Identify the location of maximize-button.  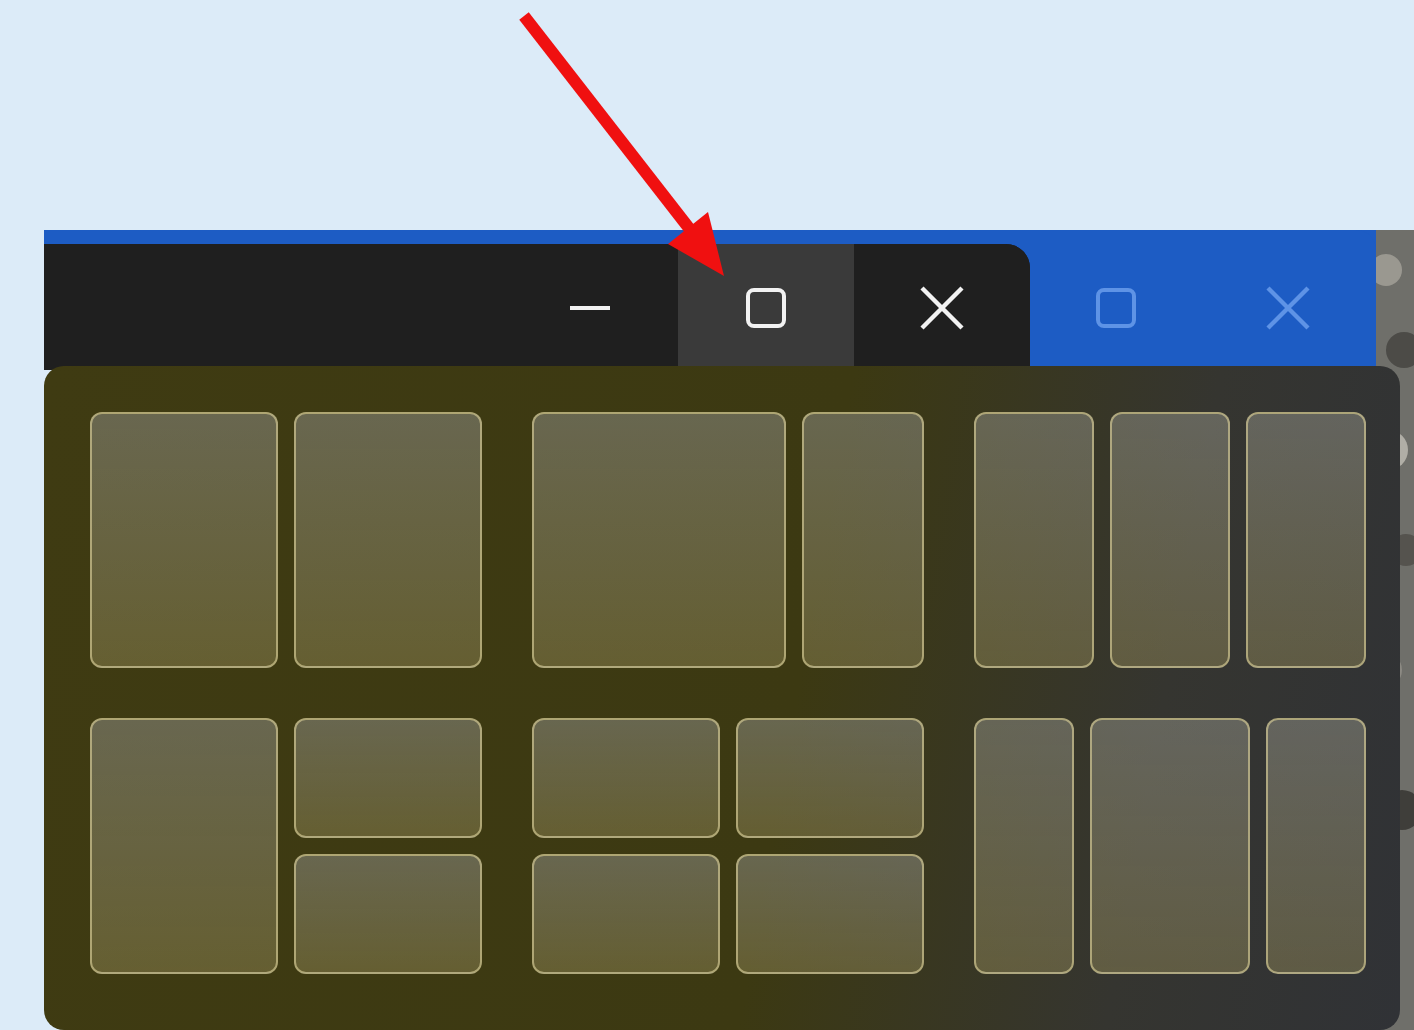
(766, 307).